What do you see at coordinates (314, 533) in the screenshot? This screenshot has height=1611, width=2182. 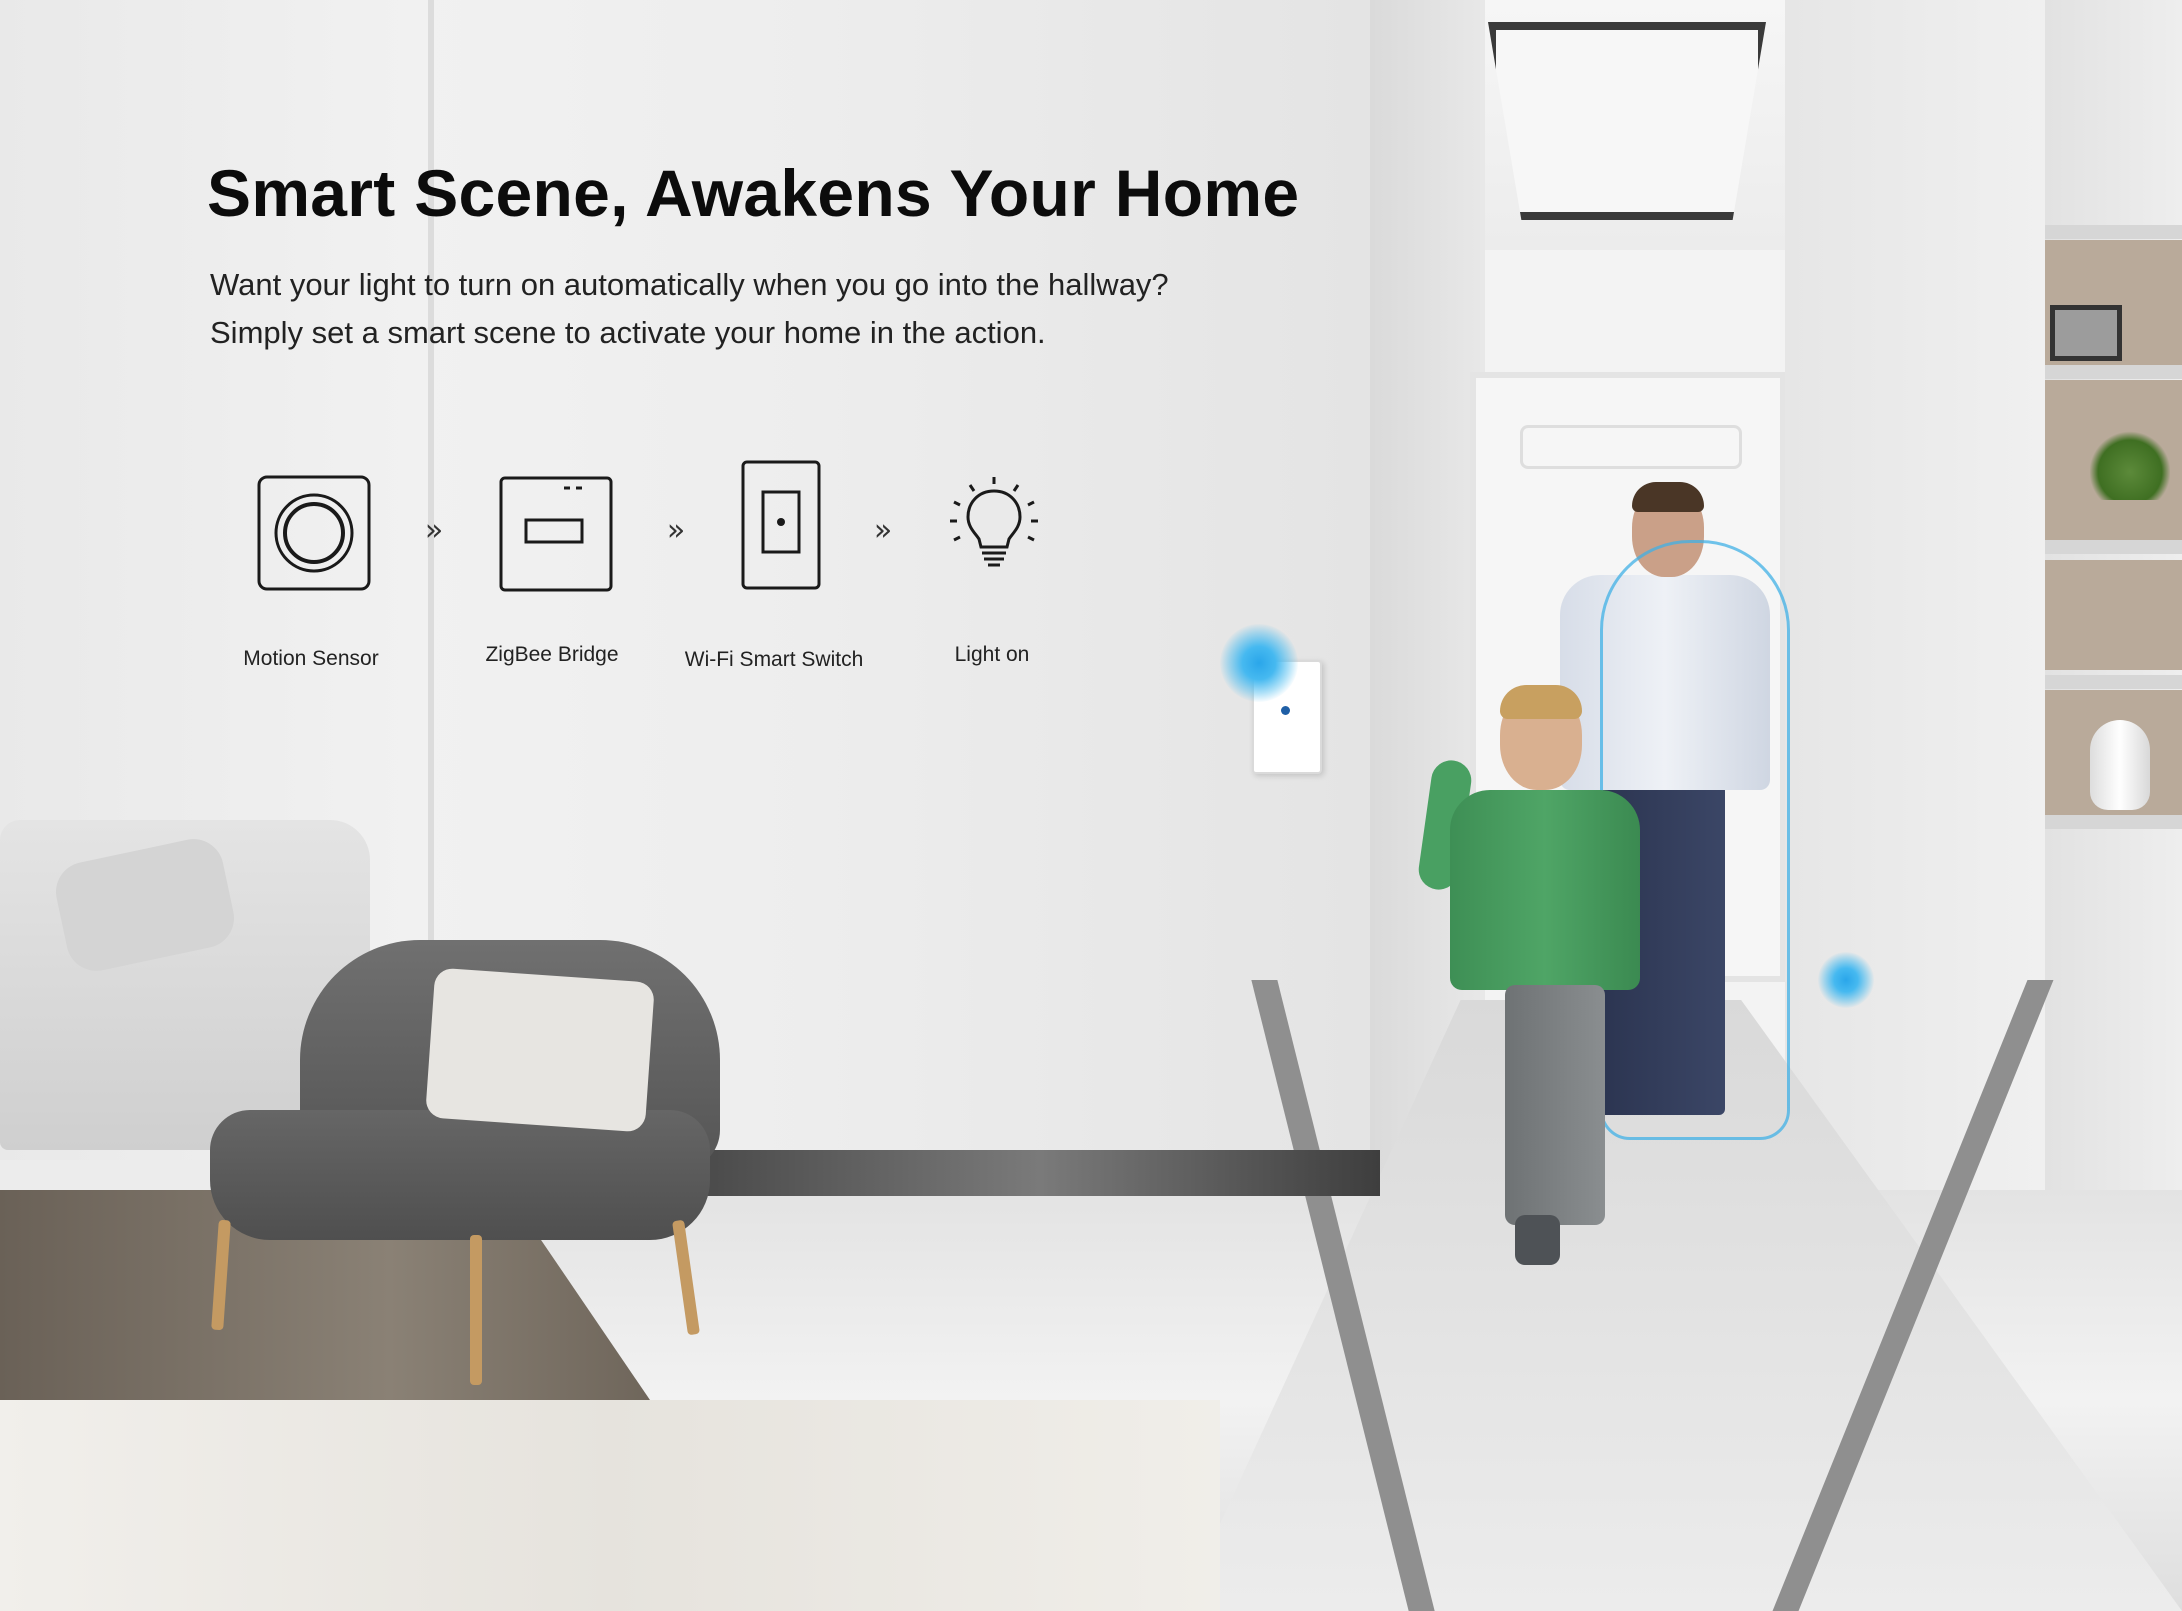 I see `motion-sensor-icon` at bounding box center [314, 533].